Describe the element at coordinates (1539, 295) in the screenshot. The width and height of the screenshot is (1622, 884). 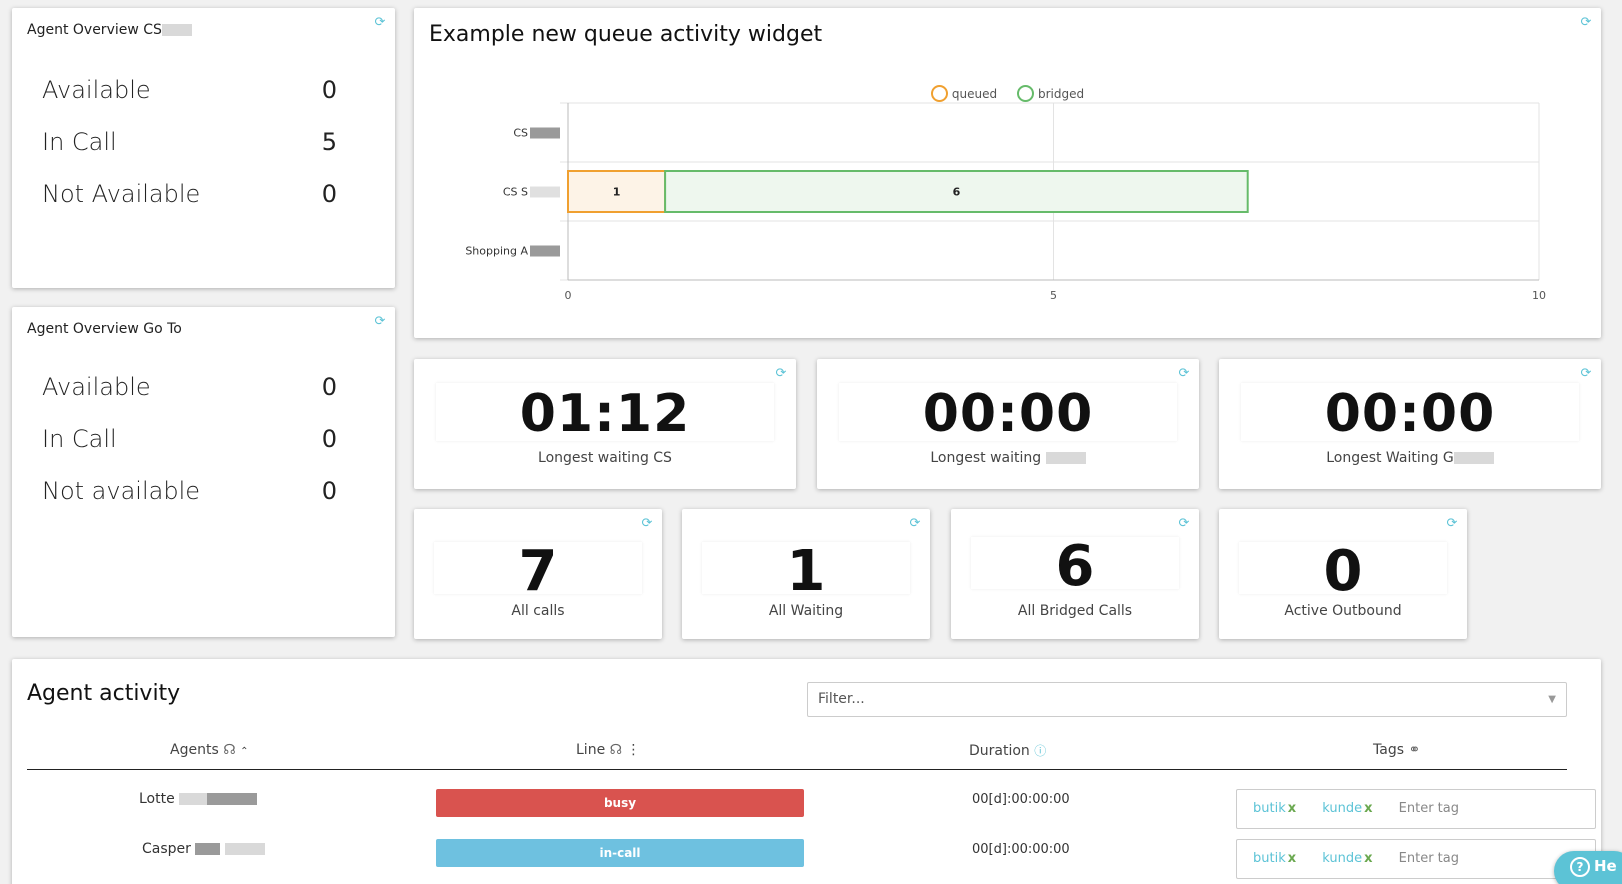
I see `x-tick-label: 10` at that location.